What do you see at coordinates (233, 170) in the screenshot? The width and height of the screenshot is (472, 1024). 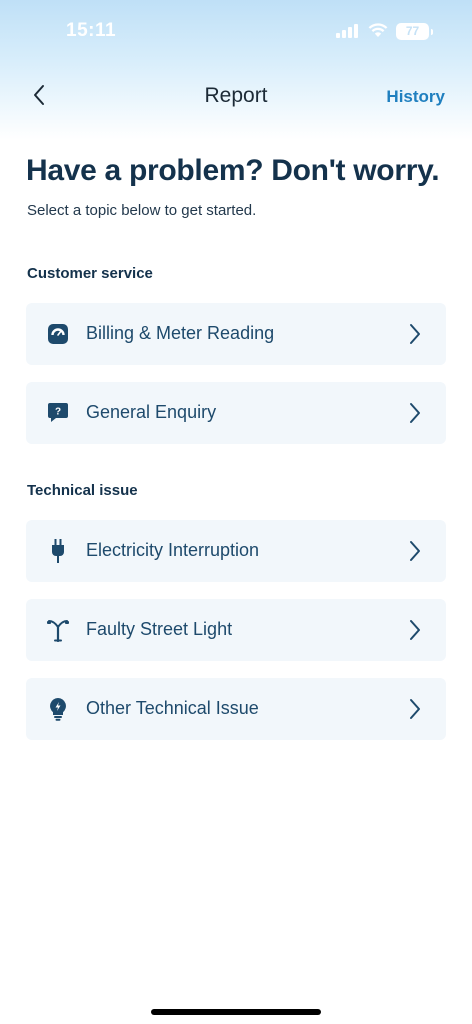 I see `page-heading: Have a problem? Don't worry.` at bounding box center [233, 170].